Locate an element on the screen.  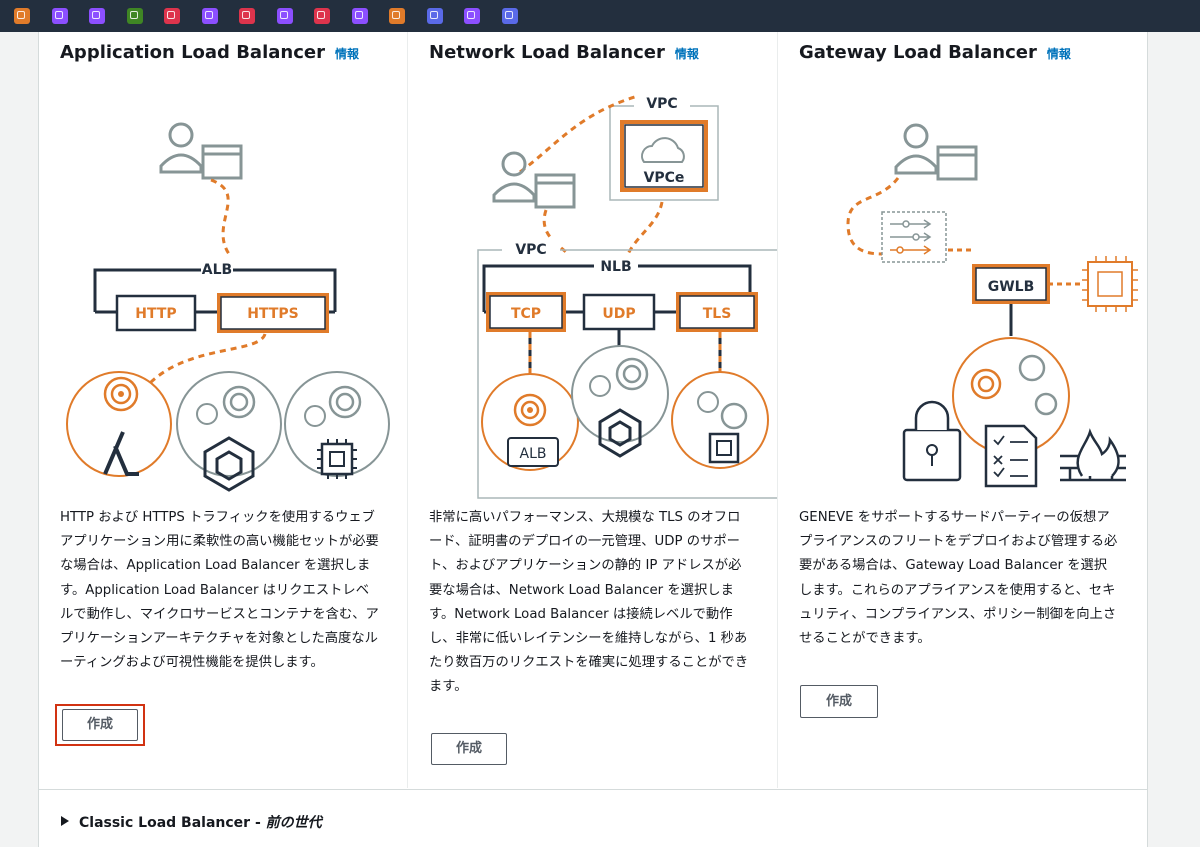
section-divider is located at coordinates (593, 789).